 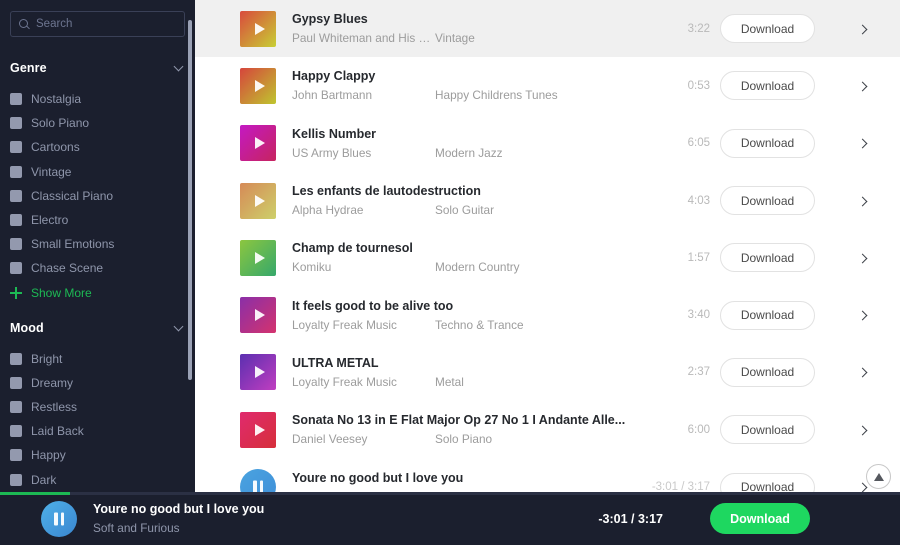 I want to click on track-title: Gypsy Blues, so click(x=330, y=19).